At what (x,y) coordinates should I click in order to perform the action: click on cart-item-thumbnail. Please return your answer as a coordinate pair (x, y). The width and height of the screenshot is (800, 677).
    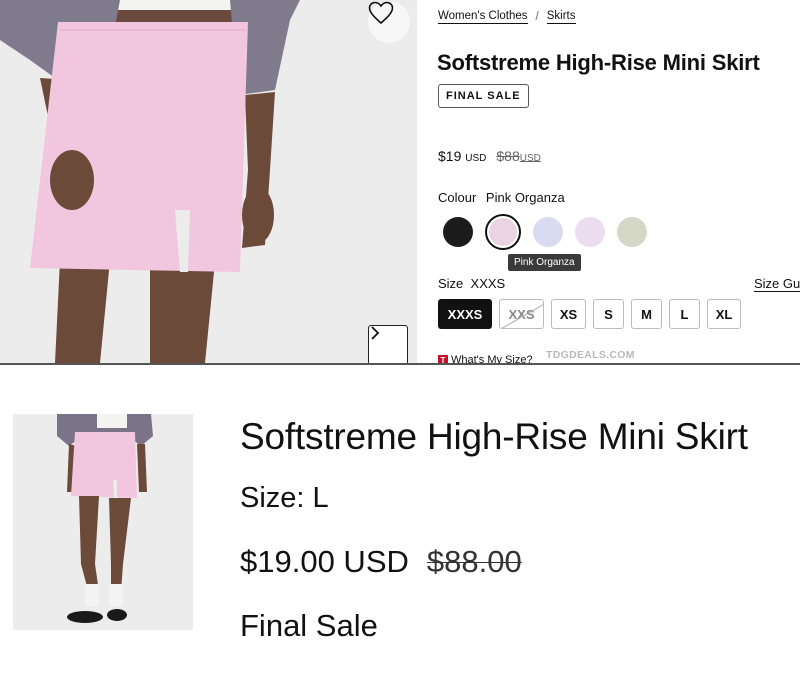
    Looking at the image, I should click on (103, 522).